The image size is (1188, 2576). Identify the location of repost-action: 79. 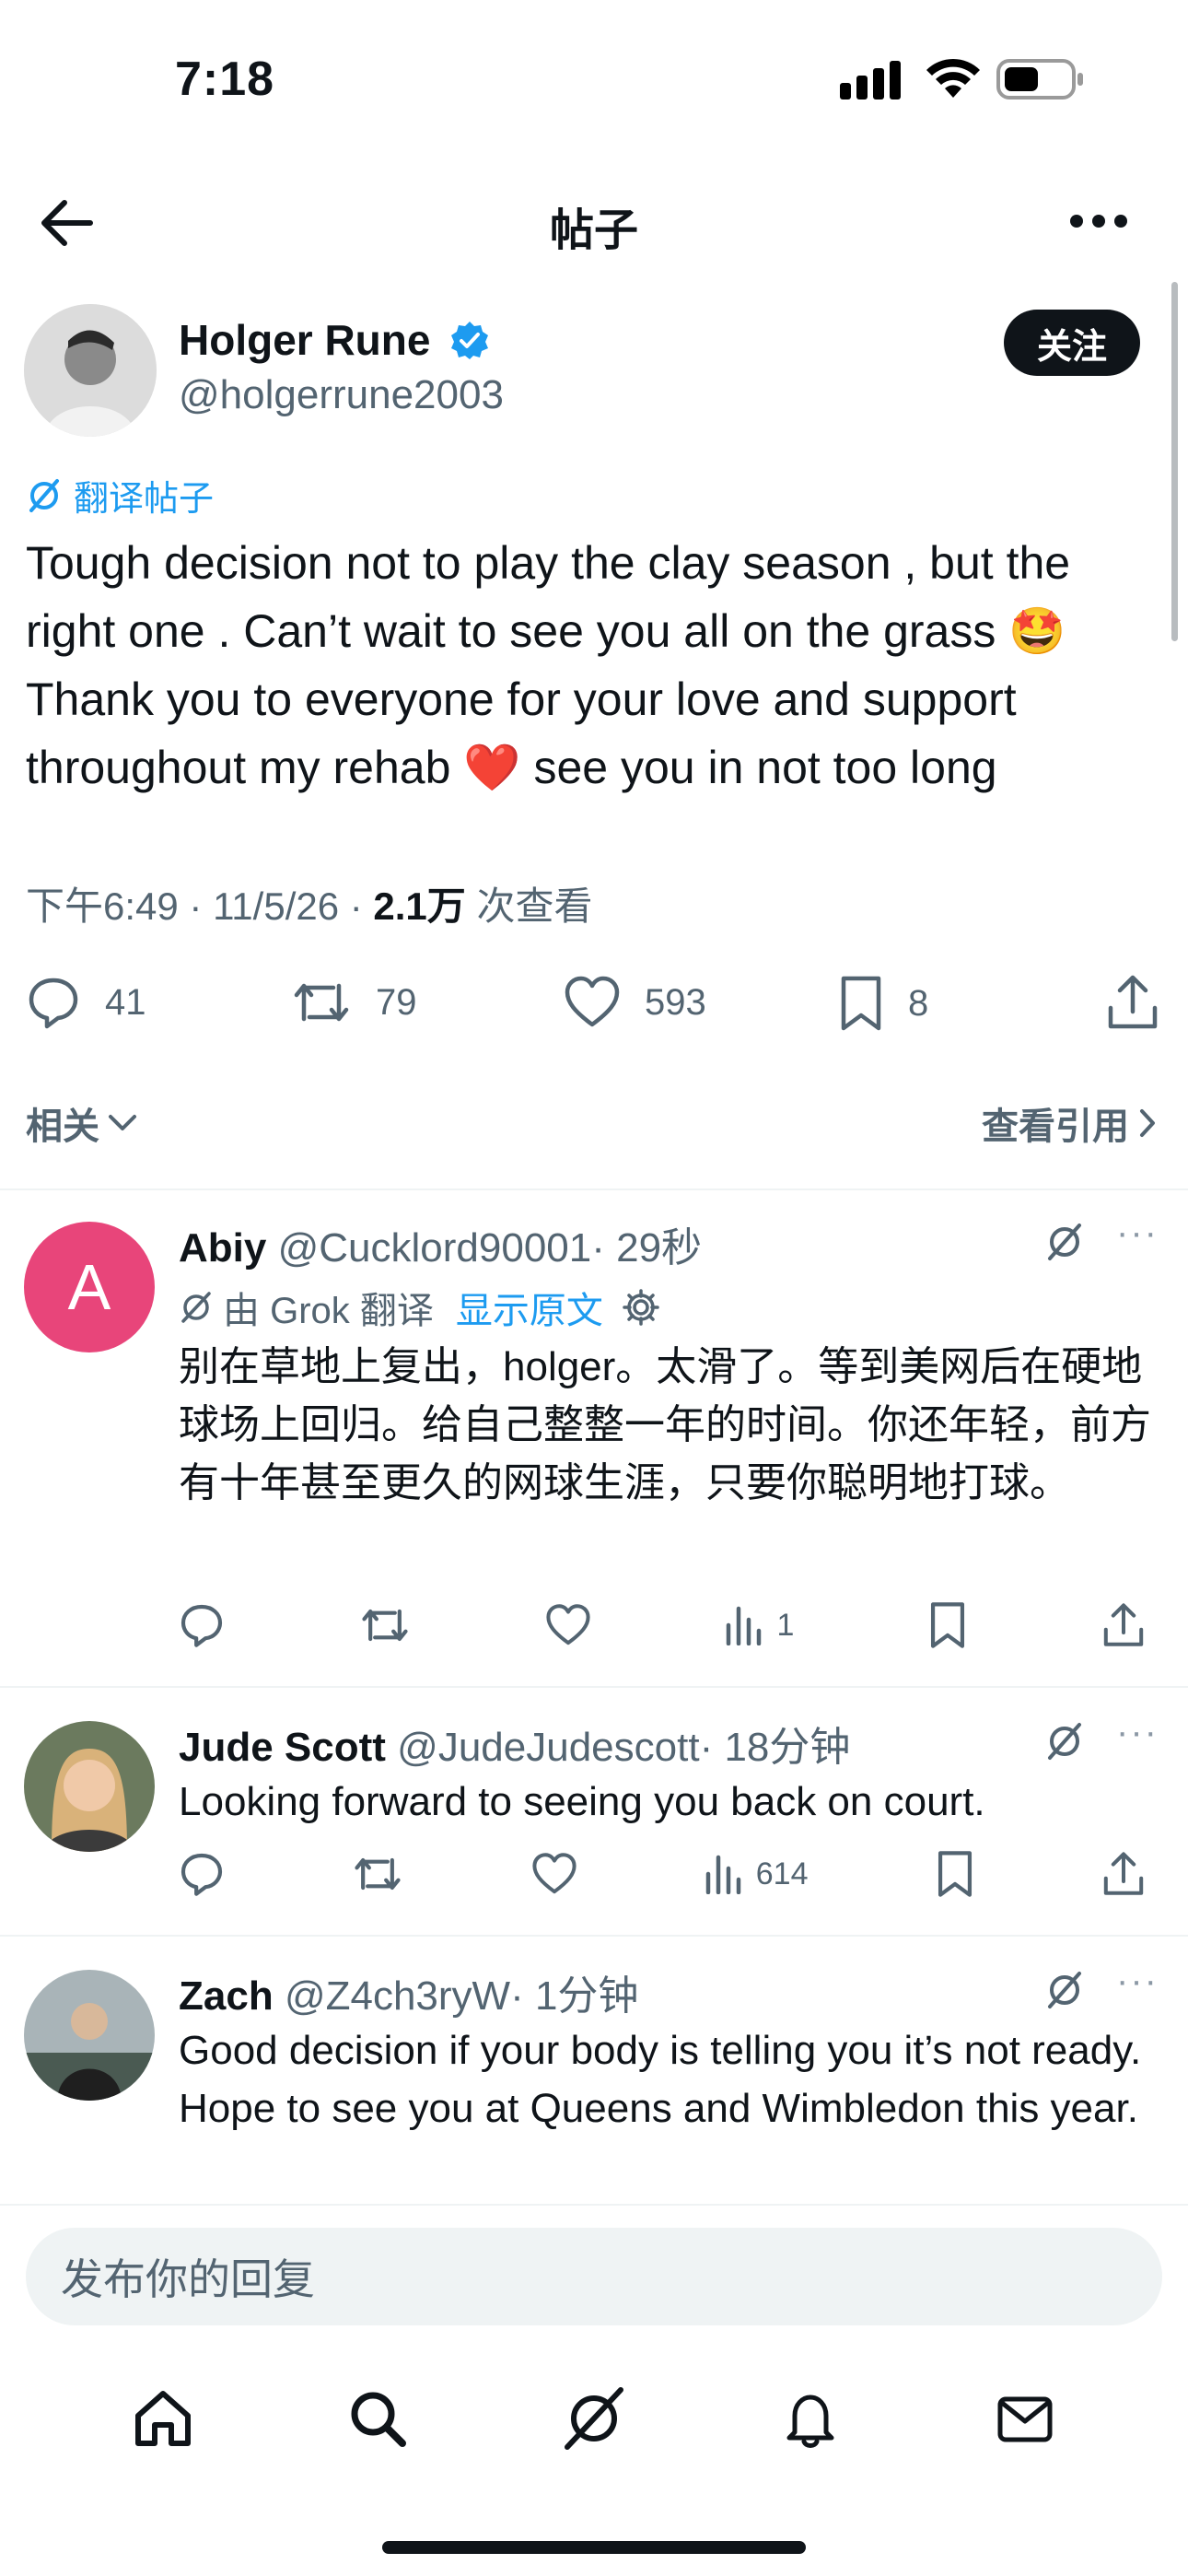
(354, 1002).